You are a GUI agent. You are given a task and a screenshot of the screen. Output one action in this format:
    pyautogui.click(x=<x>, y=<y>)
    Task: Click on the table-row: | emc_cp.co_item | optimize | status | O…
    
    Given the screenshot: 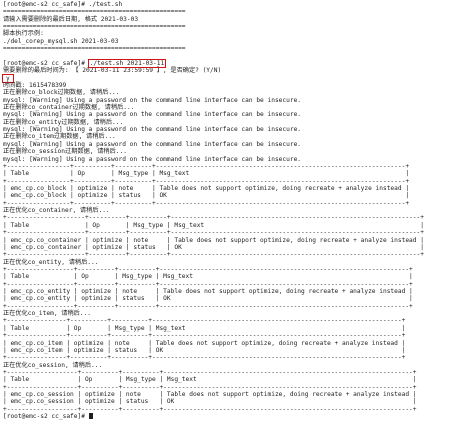 What is the action you would take?
    pyautogui.click(x=204, y=350)
    